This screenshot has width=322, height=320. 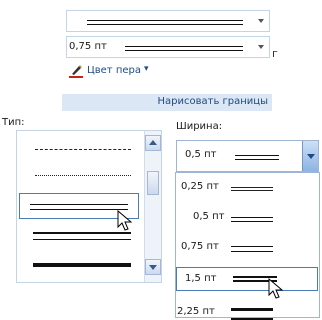 What do you see at coordinates (82, 265) in the screenshot?
I see `thick-line` at bounding box center [82, 265].